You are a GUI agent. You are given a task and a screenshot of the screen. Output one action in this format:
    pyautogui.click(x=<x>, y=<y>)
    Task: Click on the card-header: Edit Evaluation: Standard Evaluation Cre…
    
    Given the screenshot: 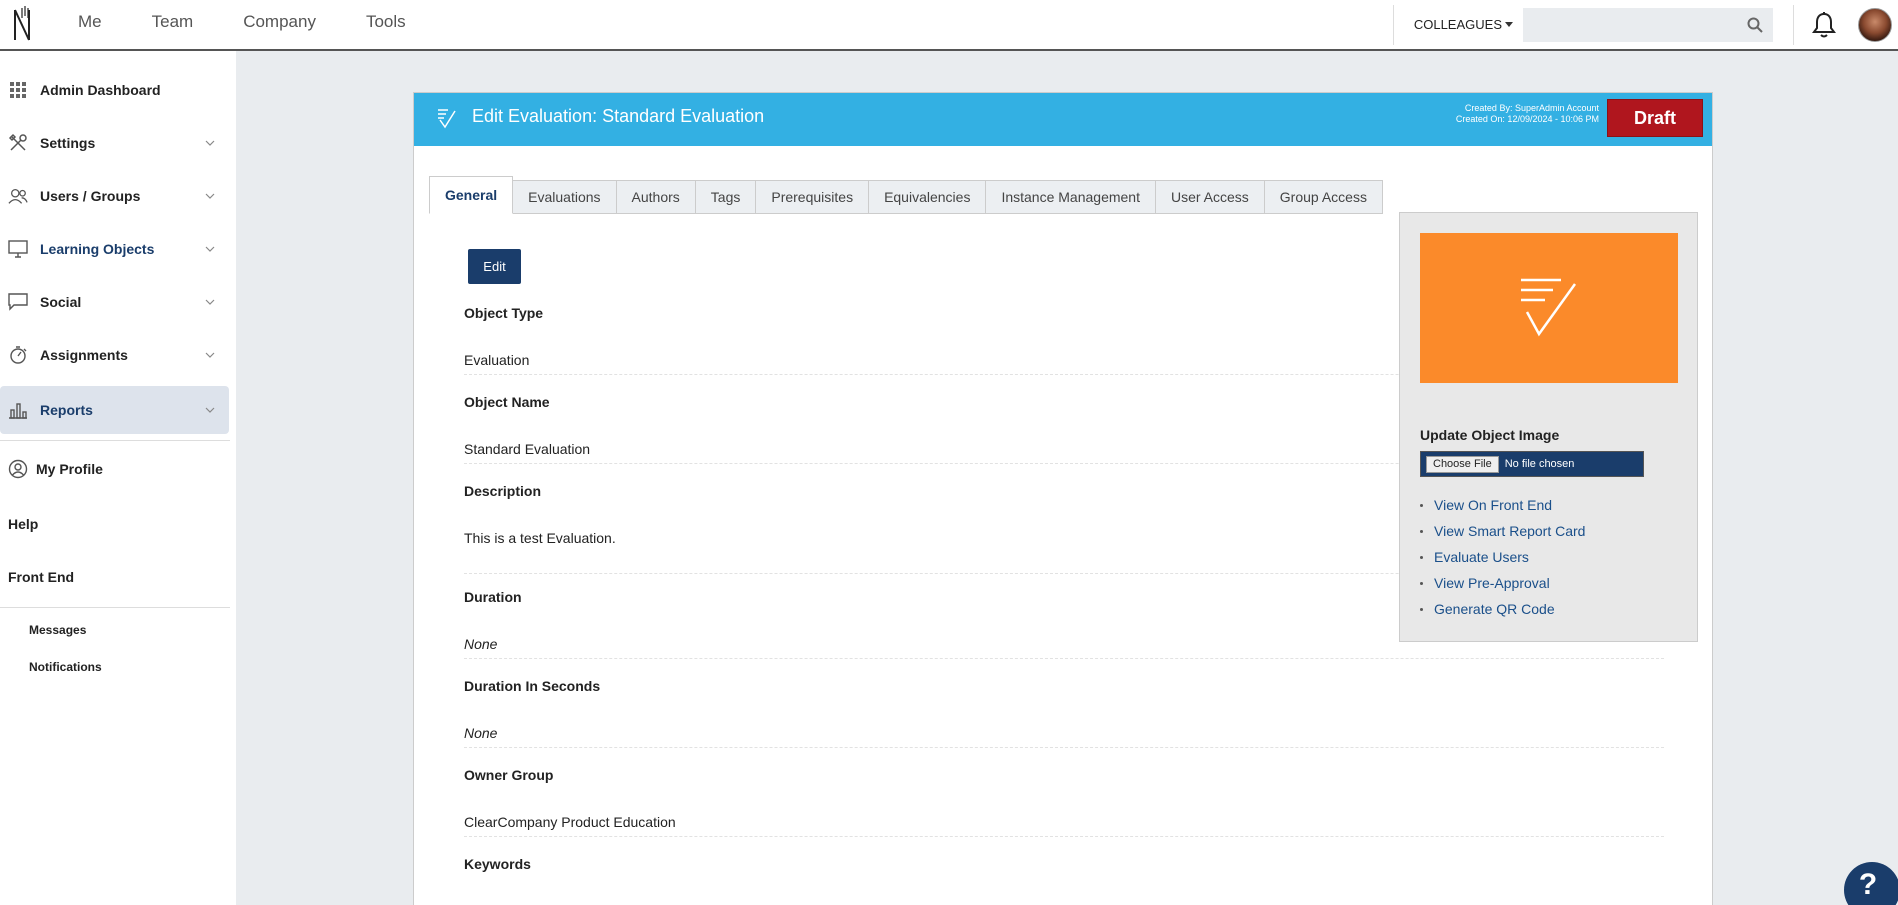 What is the action you would take?
    pyautogui.click(x=1063, y=119)
    